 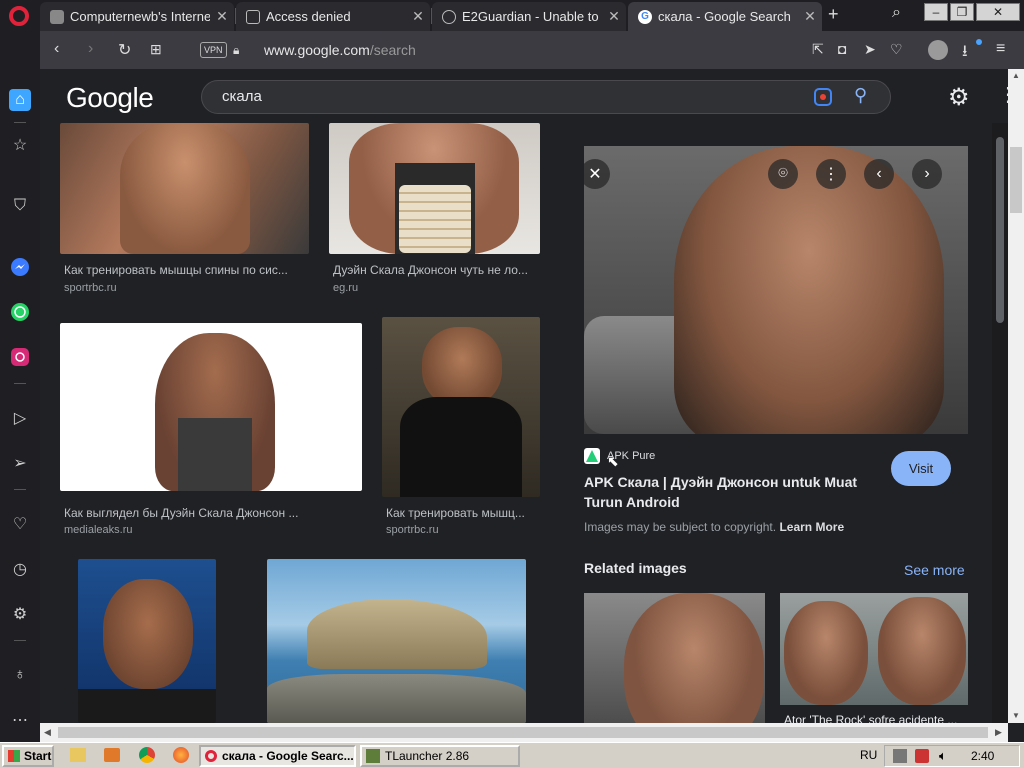 What do you see at coordinates (783, 174) in the screenshot?
I see `lens-search-icon: ⌾` at bounding box center [783, 174].